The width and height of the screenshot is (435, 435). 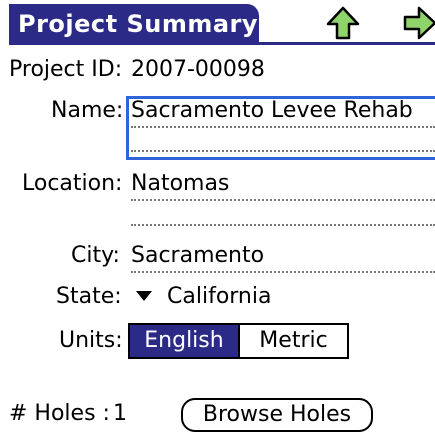 I want to click on name-field: Sacramento Levee Rehab, so click(x=272, y=110).